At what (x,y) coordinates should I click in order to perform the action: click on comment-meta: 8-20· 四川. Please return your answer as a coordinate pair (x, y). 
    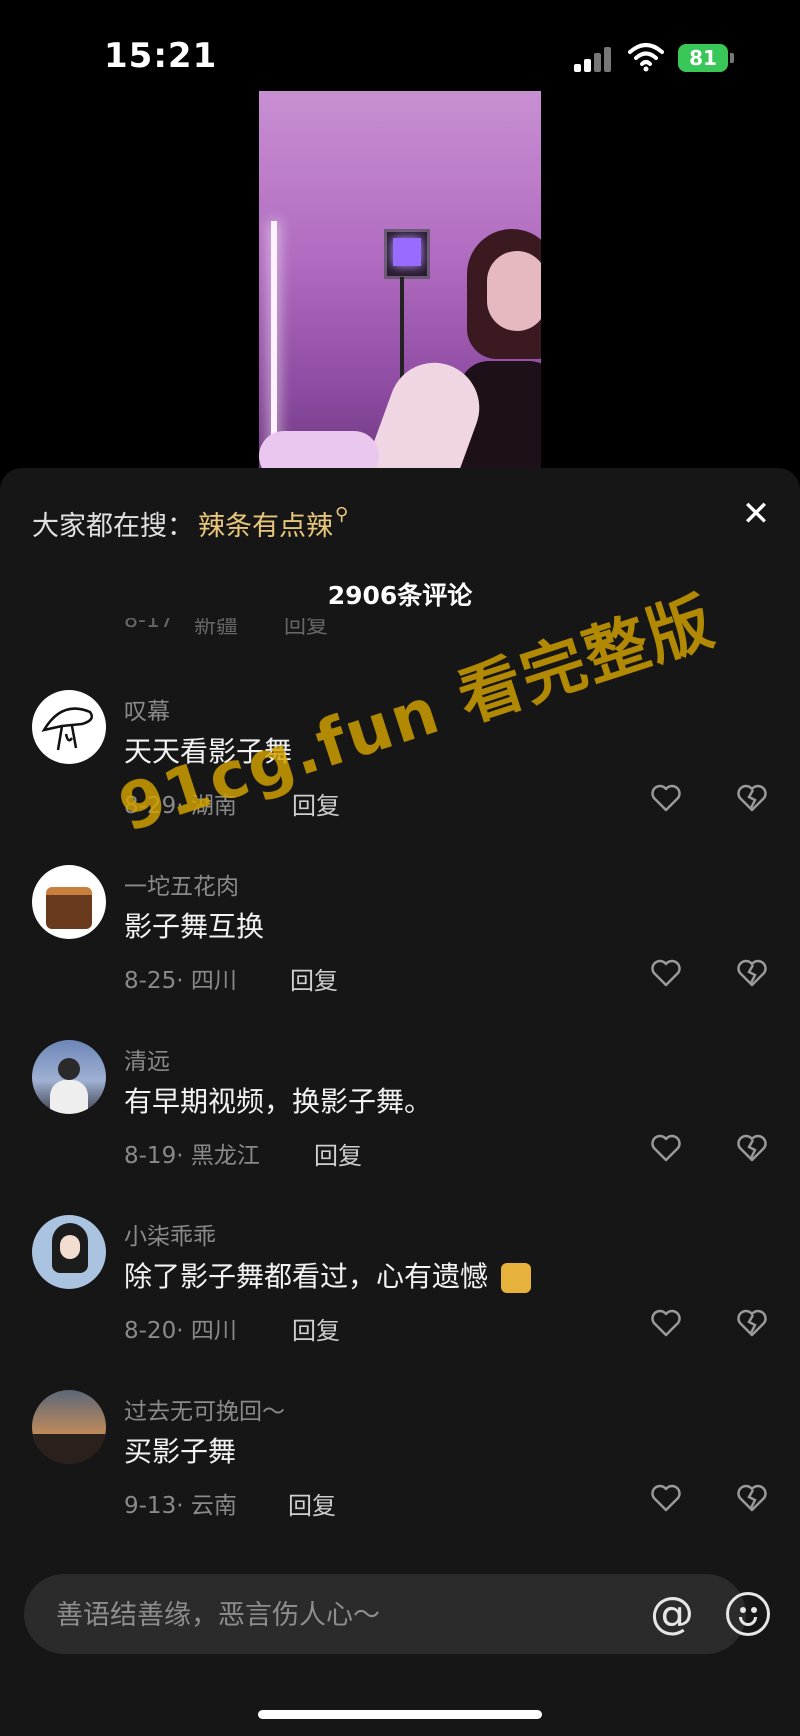
    Looking at the image, I should click on (180, 1331).